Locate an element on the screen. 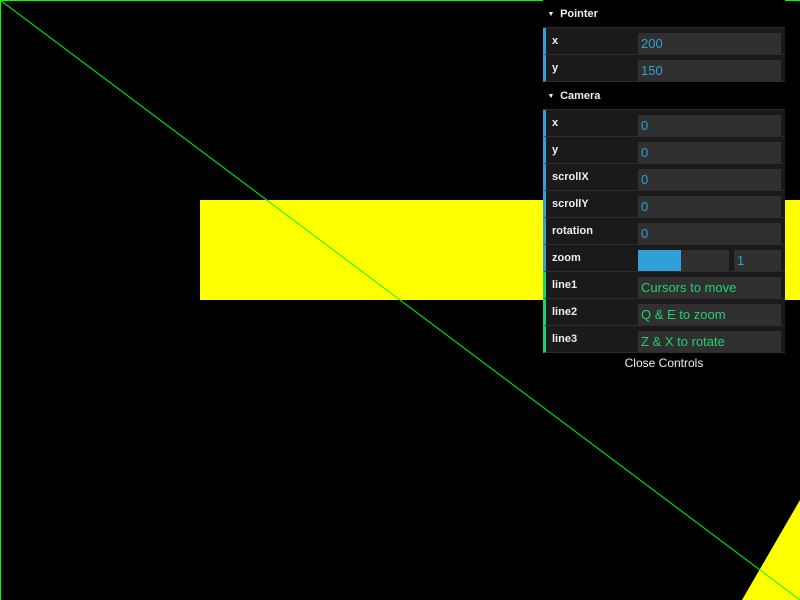 This screenshot has width=800, height=600. camera-scrollx-label: scrollX is located at coordinates (570, 177).